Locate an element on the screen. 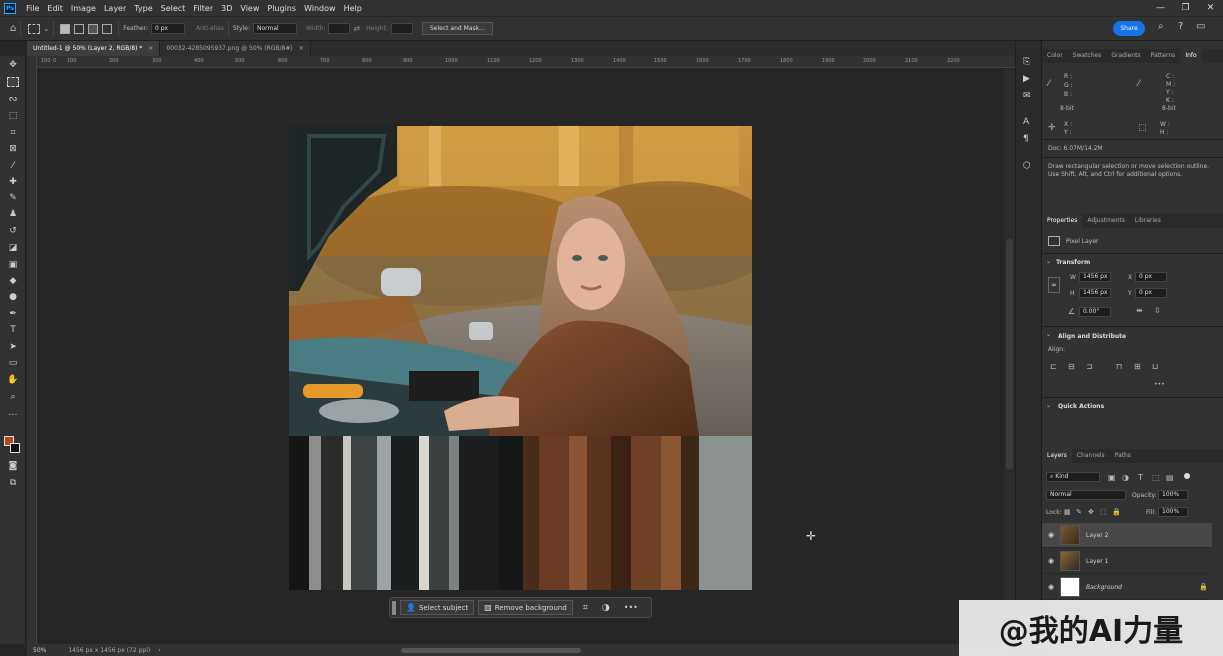  move-tool-icon: ✥ is located at coordinates (13, 65).